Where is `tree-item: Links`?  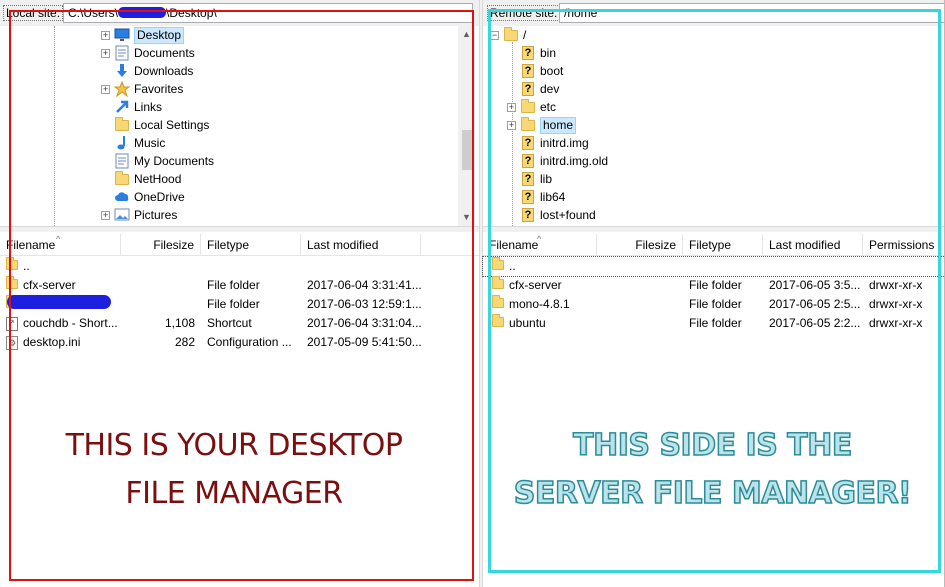
tree-item: Links is located at coordinates (131, 107).